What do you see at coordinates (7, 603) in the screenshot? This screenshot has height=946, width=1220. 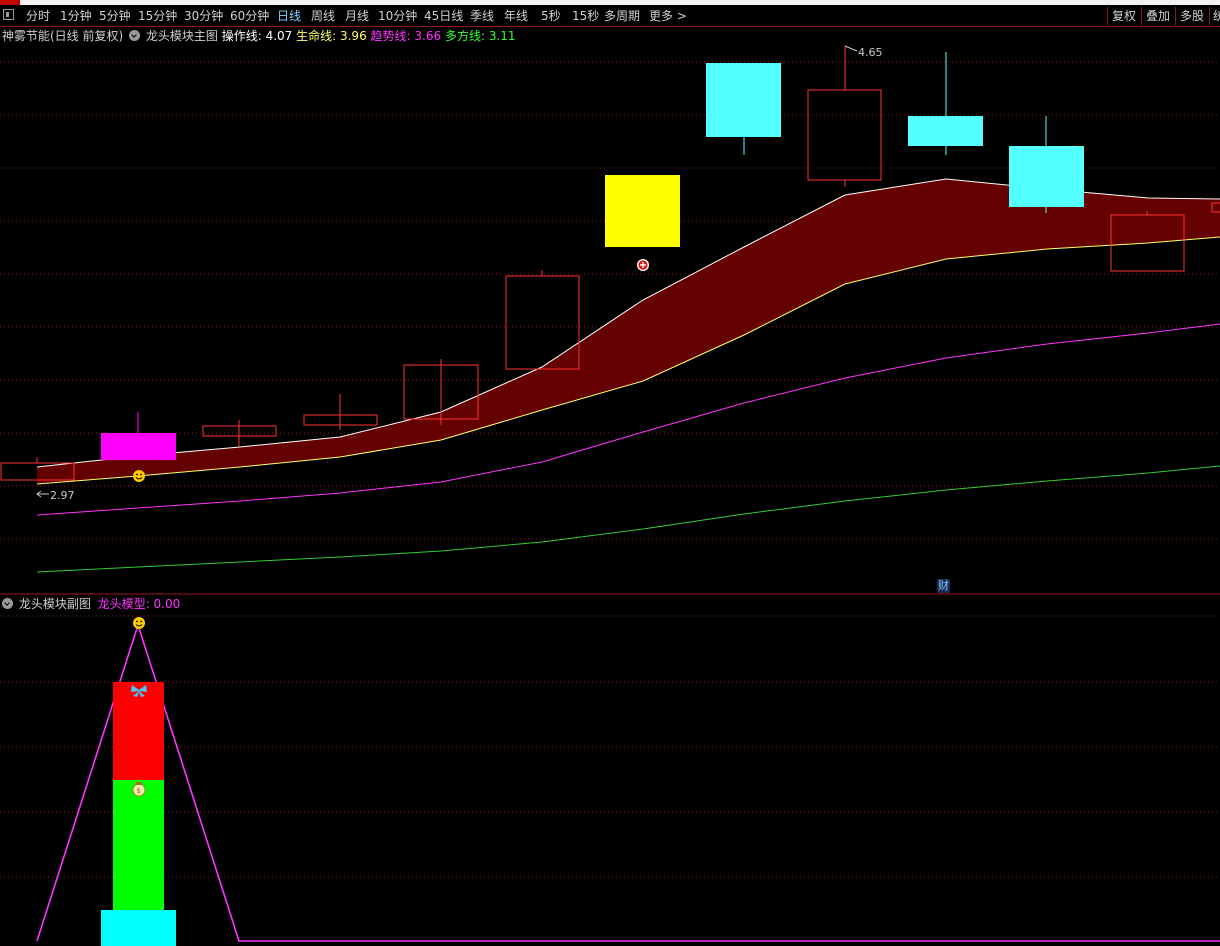 I see `sub-indicator-dropdown-icon` at bounding box center [7, 603].